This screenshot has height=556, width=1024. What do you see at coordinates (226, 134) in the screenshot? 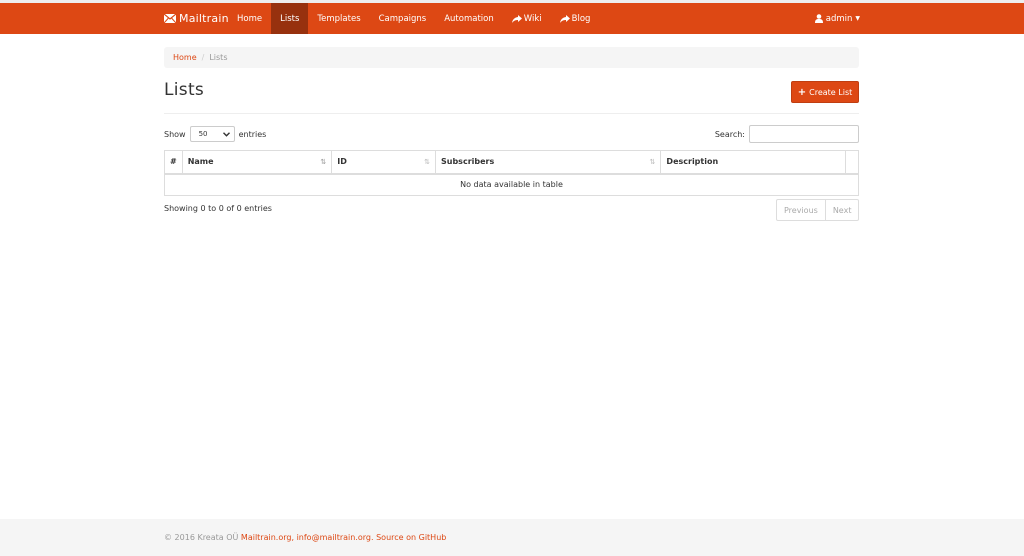
I see `chevron-down-icon` at bounding box center [226, 134].